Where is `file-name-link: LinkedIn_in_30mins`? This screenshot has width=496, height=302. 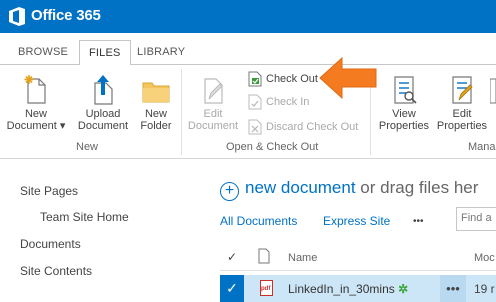 file-name-link: LinkedIn_in_30mins is located at coordinates (341, 289).